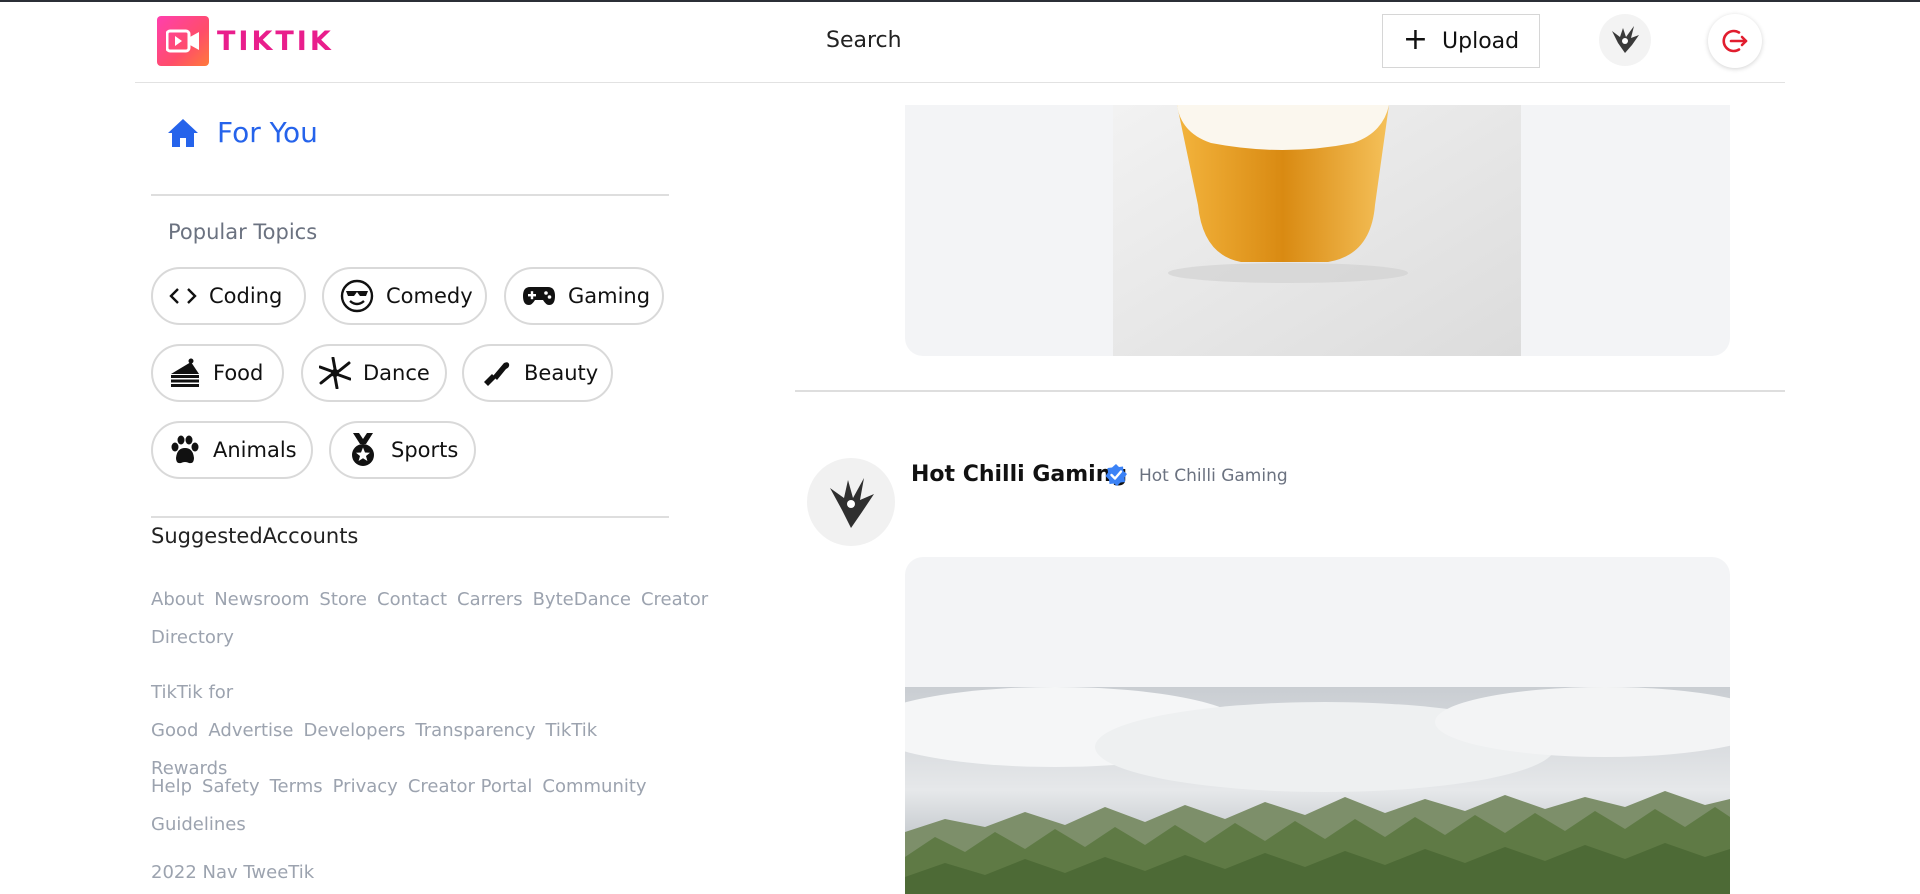  I want to click on paw-icon, so click(185, 449).